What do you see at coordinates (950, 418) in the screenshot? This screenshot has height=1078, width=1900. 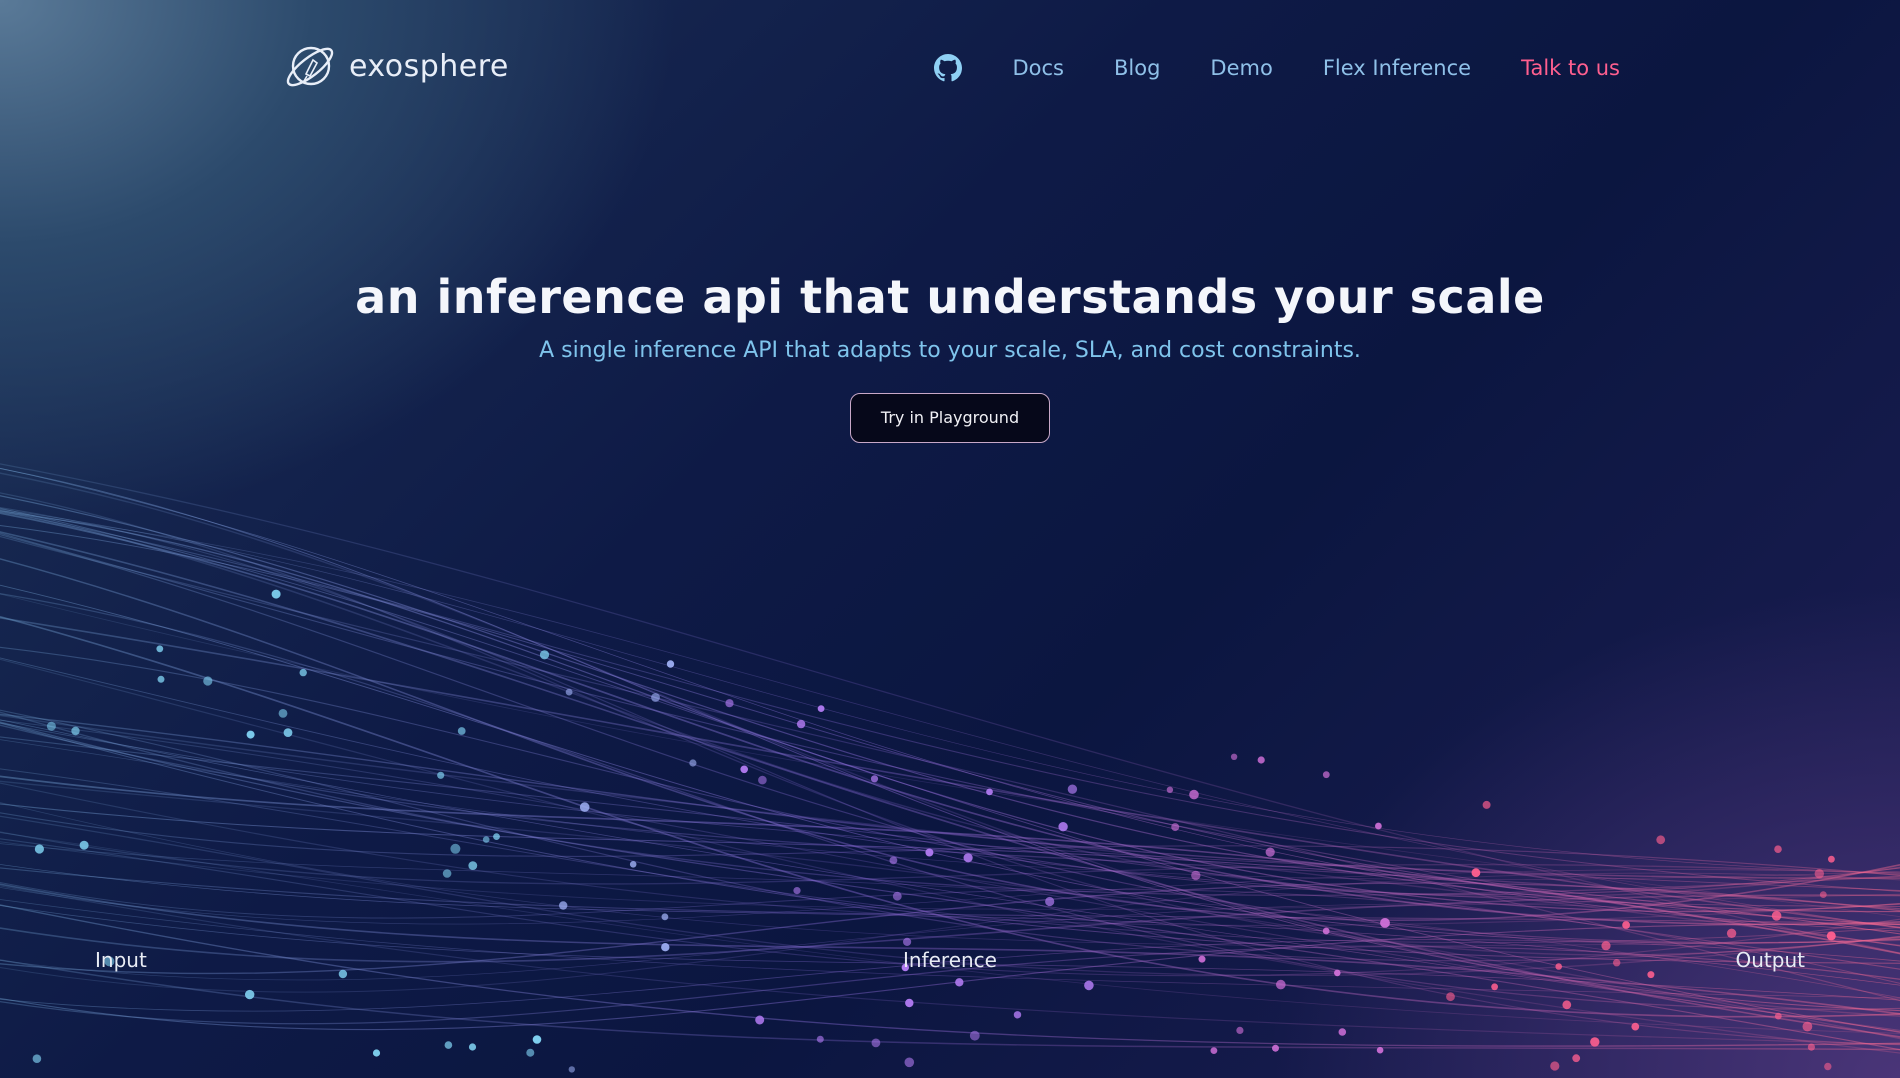 I see `try-in-playground-button: Try in Playground` at bounding box center [950, 418].